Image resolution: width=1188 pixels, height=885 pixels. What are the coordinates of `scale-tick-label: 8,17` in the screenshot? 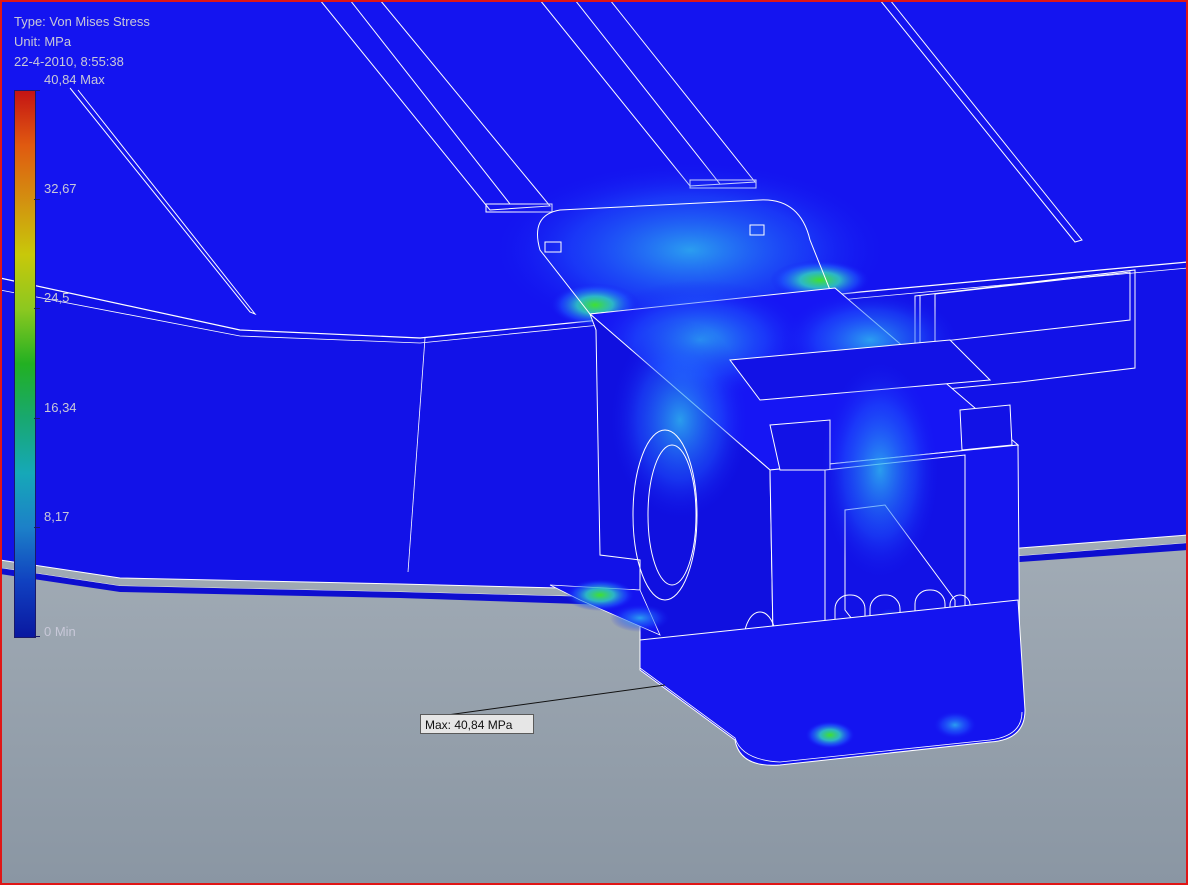 It's located at (57, 516).